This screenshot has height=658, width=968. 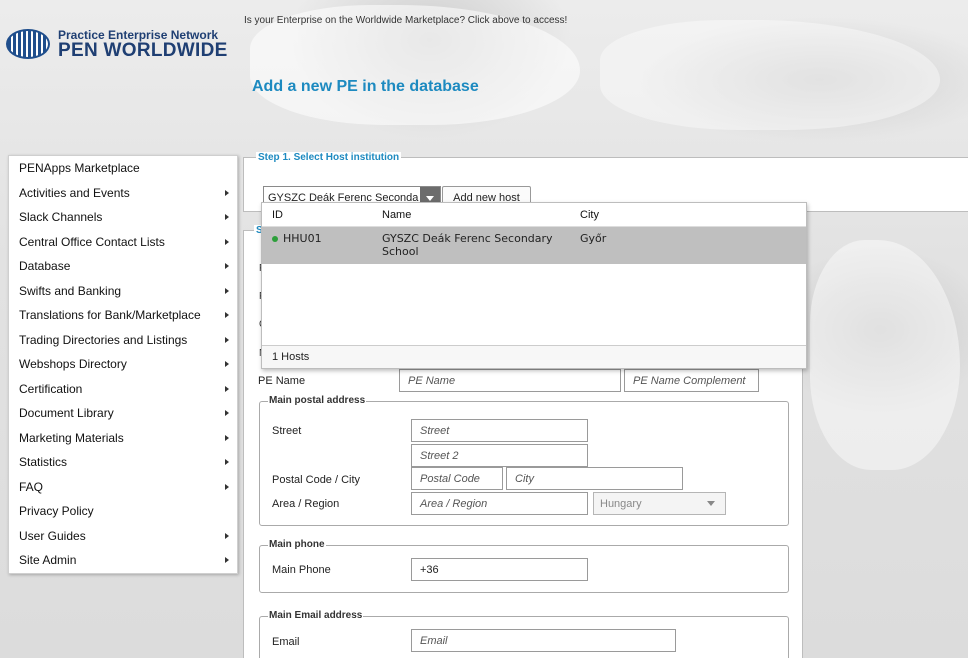 I want to click on street2-input: Street 2, so click(x=499, y=455).